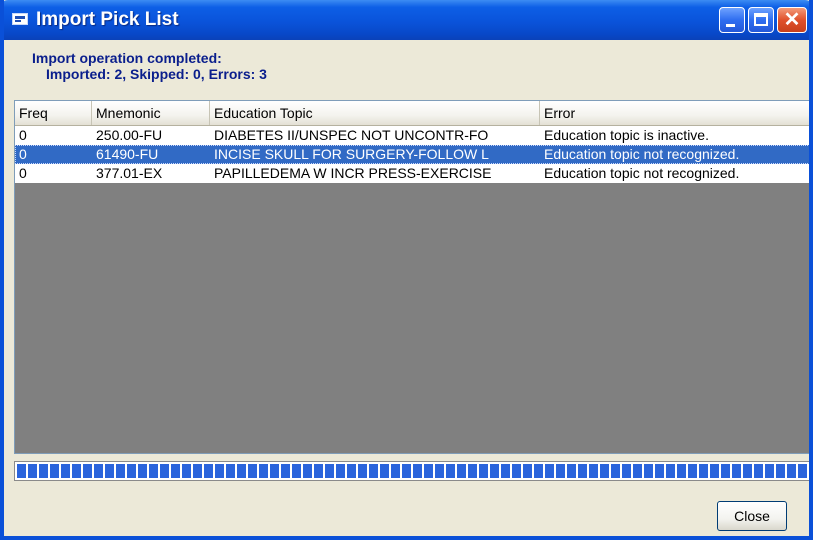 The height and width of the screenshot is (540, 813). Describe the element at coordinates (53, 113) in the screenshot. I see `column-header-freq: Freq` at that location.